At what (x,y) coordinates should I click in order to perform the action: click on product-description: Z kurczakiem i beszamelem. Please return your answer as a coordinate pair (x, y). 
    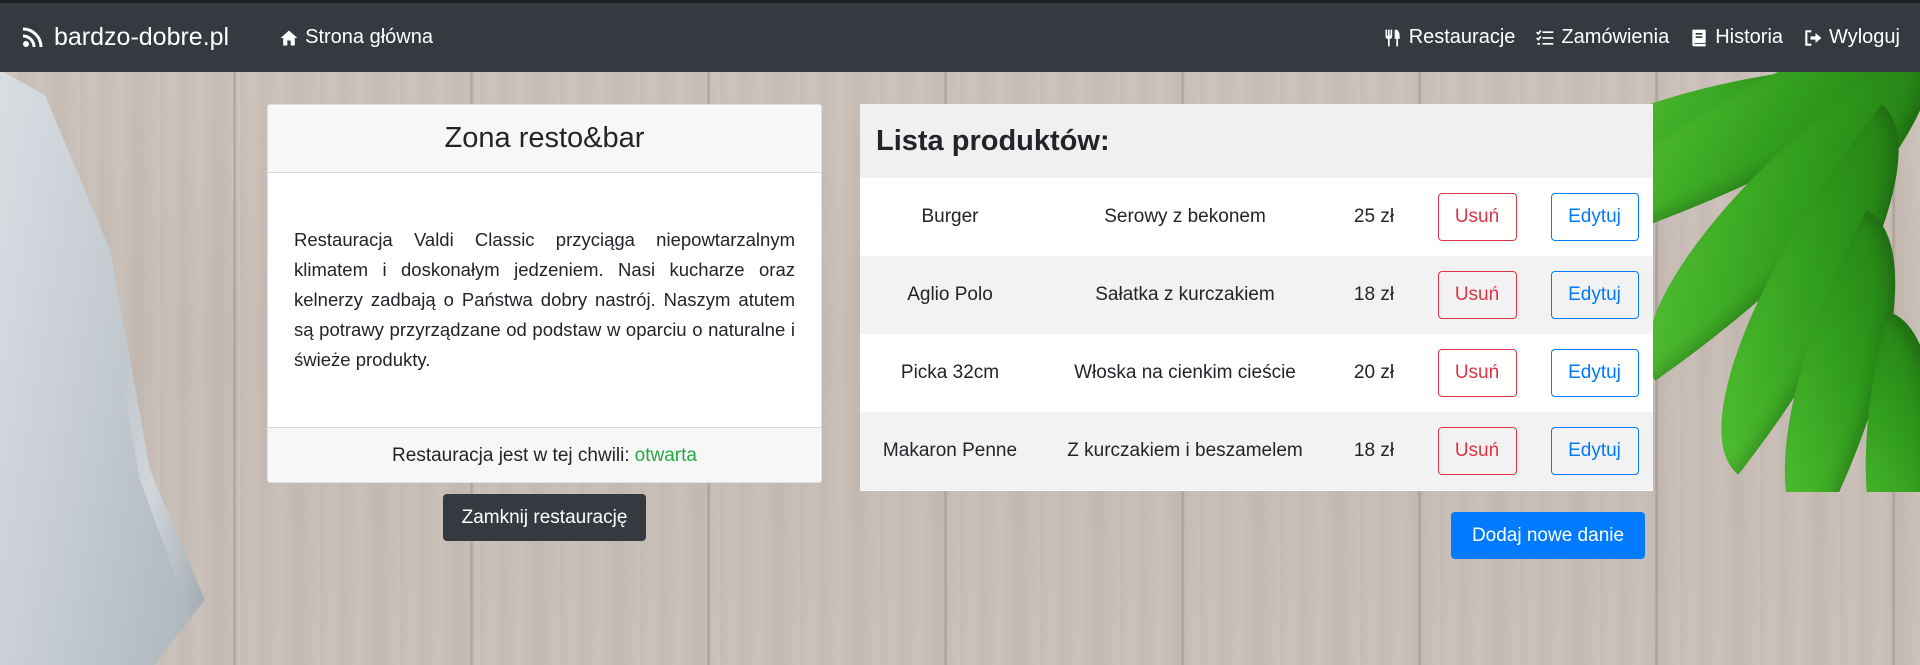
    Looking at the image, I should click on (1185, 450).